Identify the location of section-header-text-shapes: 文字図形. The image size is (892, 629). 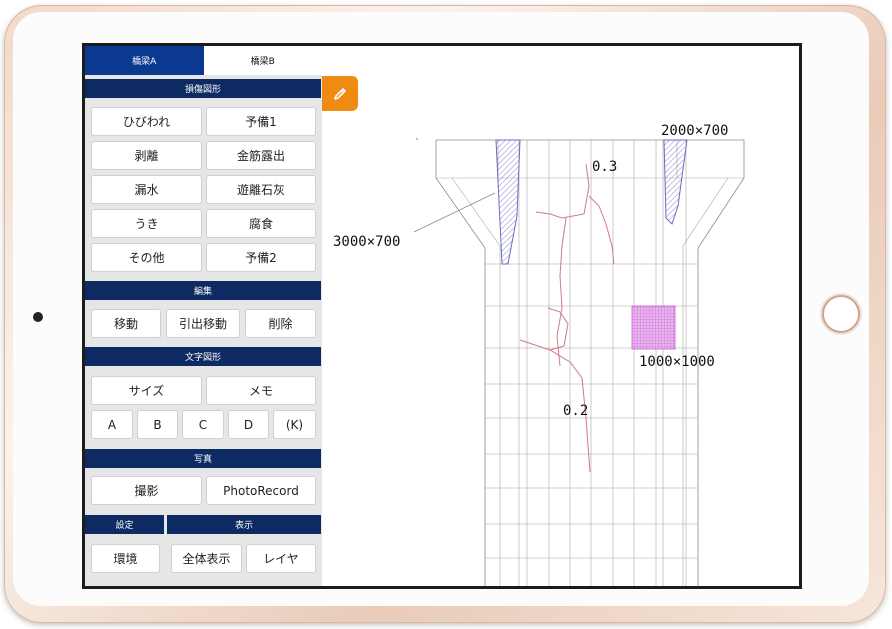
(203, 356).